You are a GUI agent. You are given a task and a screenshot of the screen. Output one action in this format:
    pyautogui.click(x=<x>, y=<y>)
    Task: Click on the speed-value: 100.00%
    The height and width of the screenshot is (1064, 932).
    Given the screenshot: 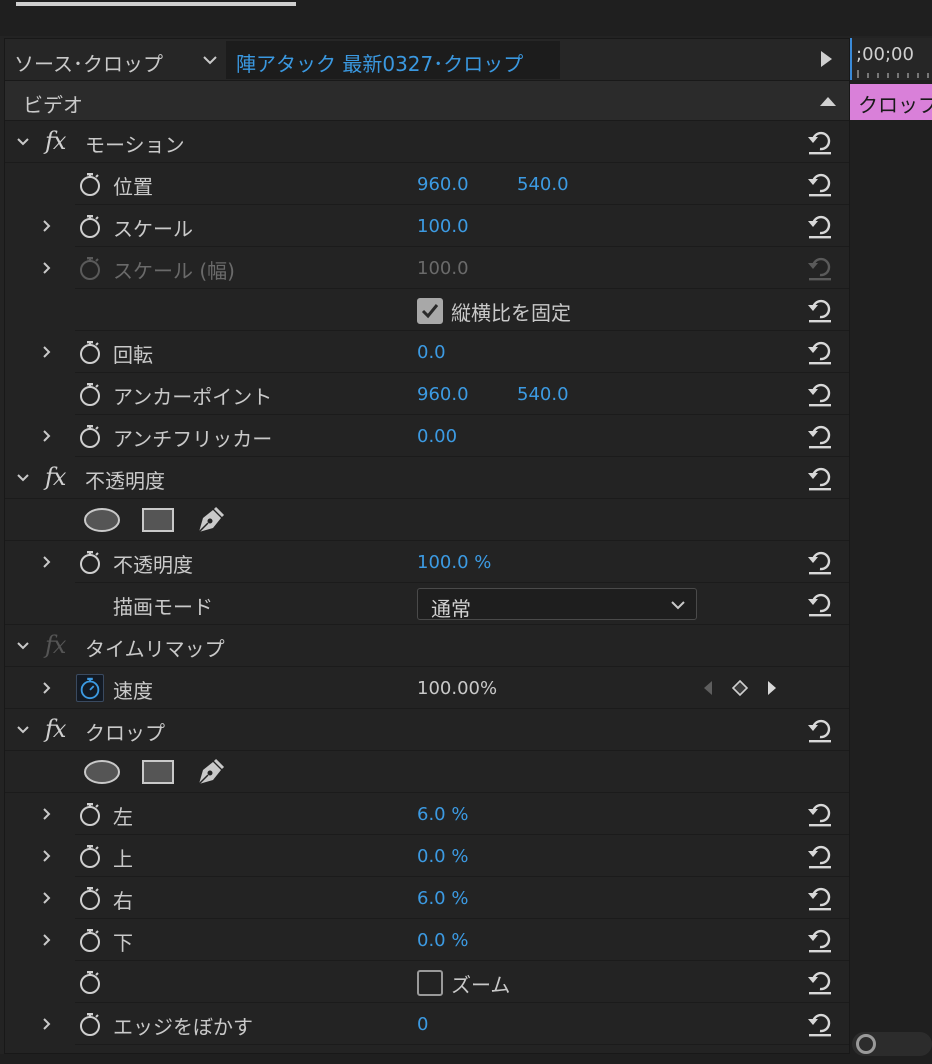 What is the action you would take?
    pyautogui.click(x=457, y=688)
    